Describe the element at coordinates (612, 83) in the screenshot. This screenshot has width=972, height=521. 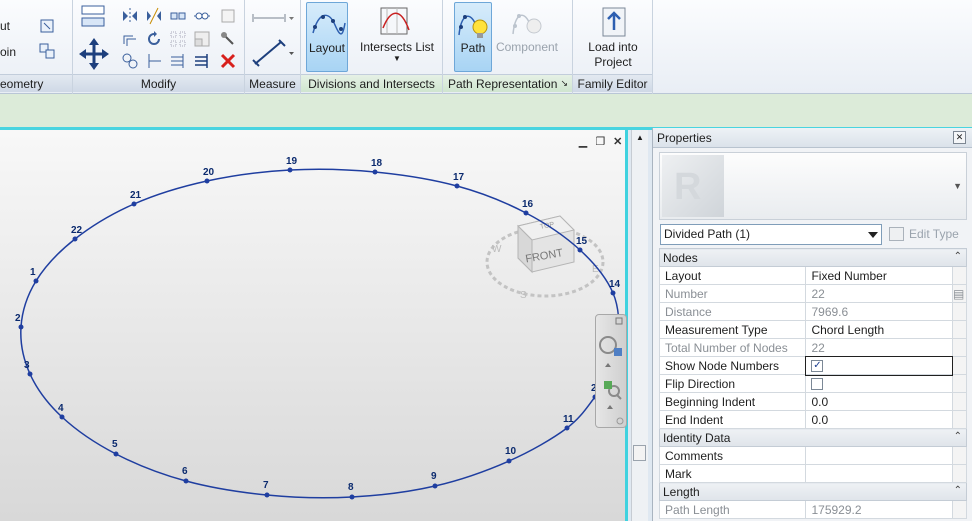
I see `family-editor-panel-title: Family Editor` at that location.